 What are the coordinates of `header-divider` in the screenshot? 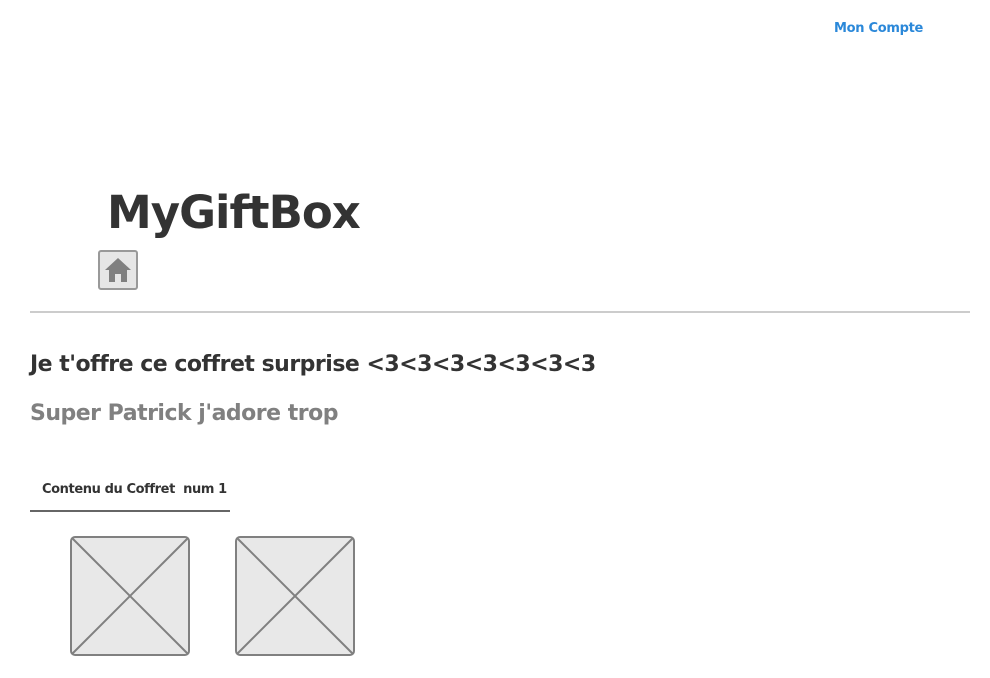 It's located at (500, 312).